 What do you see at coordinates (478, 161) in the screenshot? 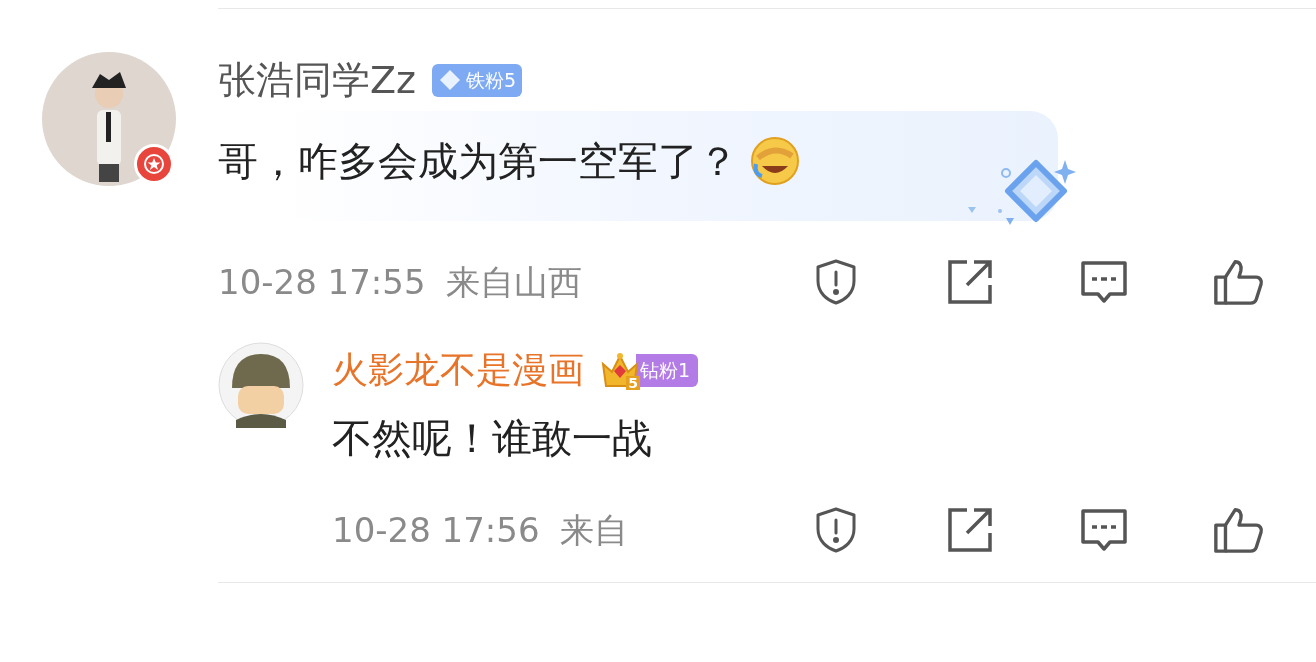
I see `comment-text: 哥，咋多会成为第一空军了？` at bounding box center [478, 161].